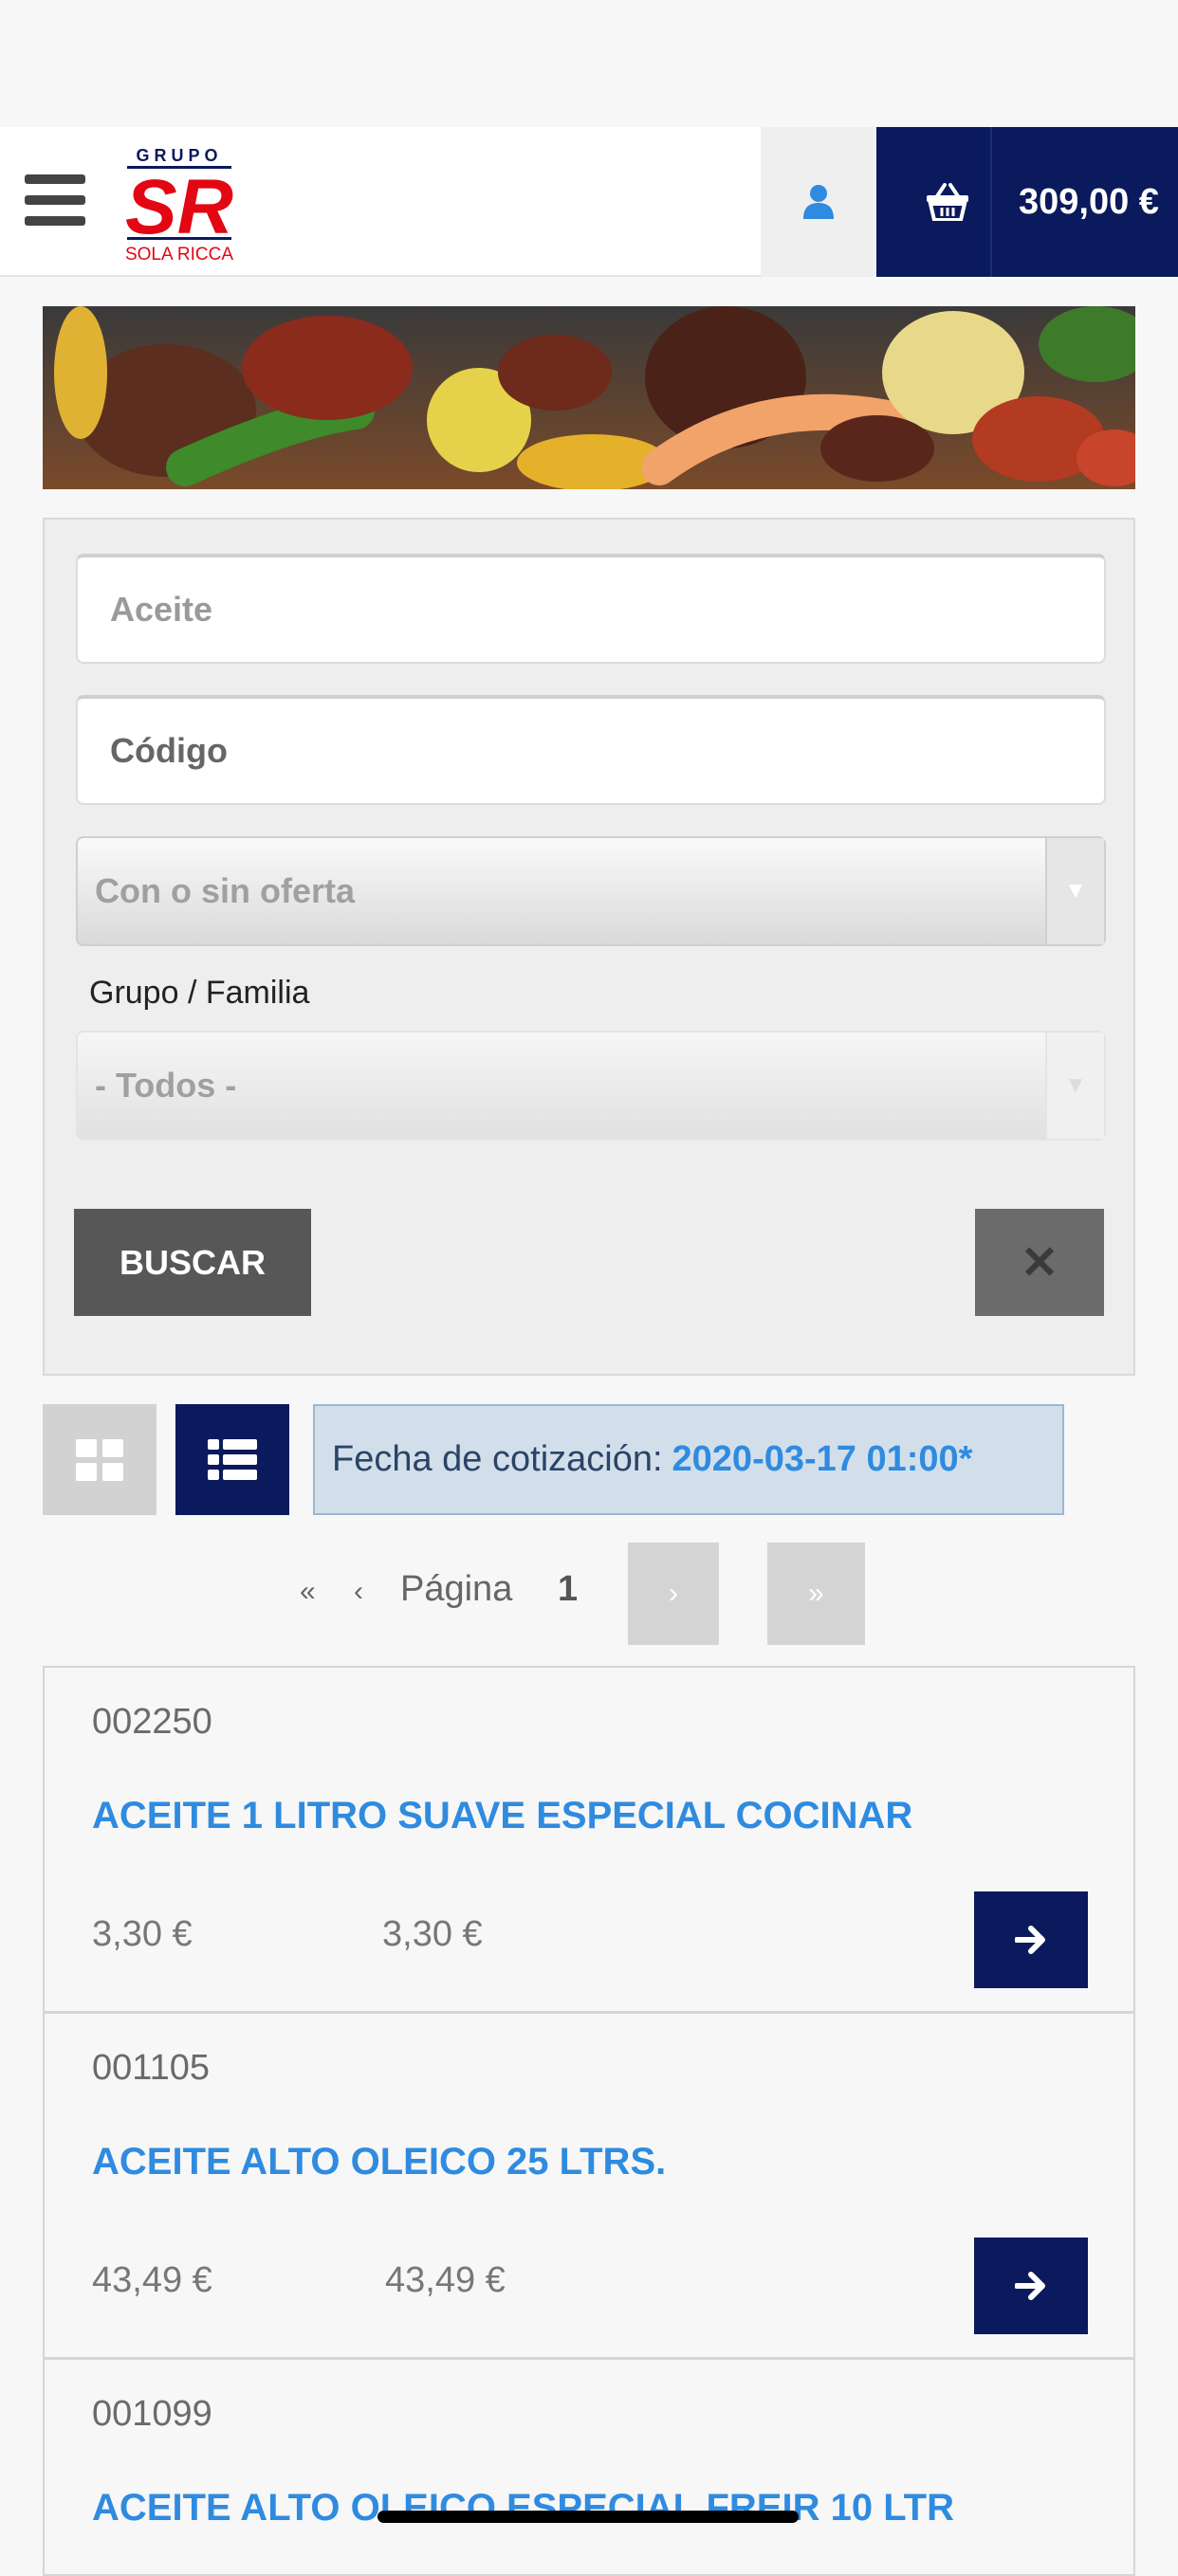 This screenshot has width=1178, height=2576. I want to click on clear-button: ✕, so click(1039, 1262).